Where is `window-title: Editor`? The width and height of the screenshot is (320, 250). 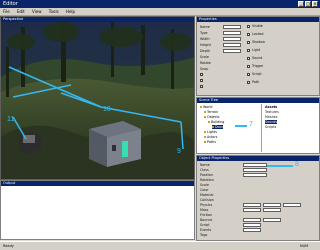 window-title: Editor is located at coordinates (10, 4).